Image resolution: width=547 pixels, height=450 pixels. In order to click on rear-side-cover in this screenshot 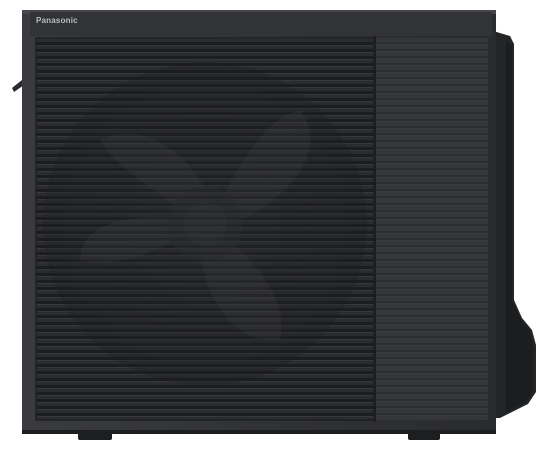, I will do `click(513, 224)`.